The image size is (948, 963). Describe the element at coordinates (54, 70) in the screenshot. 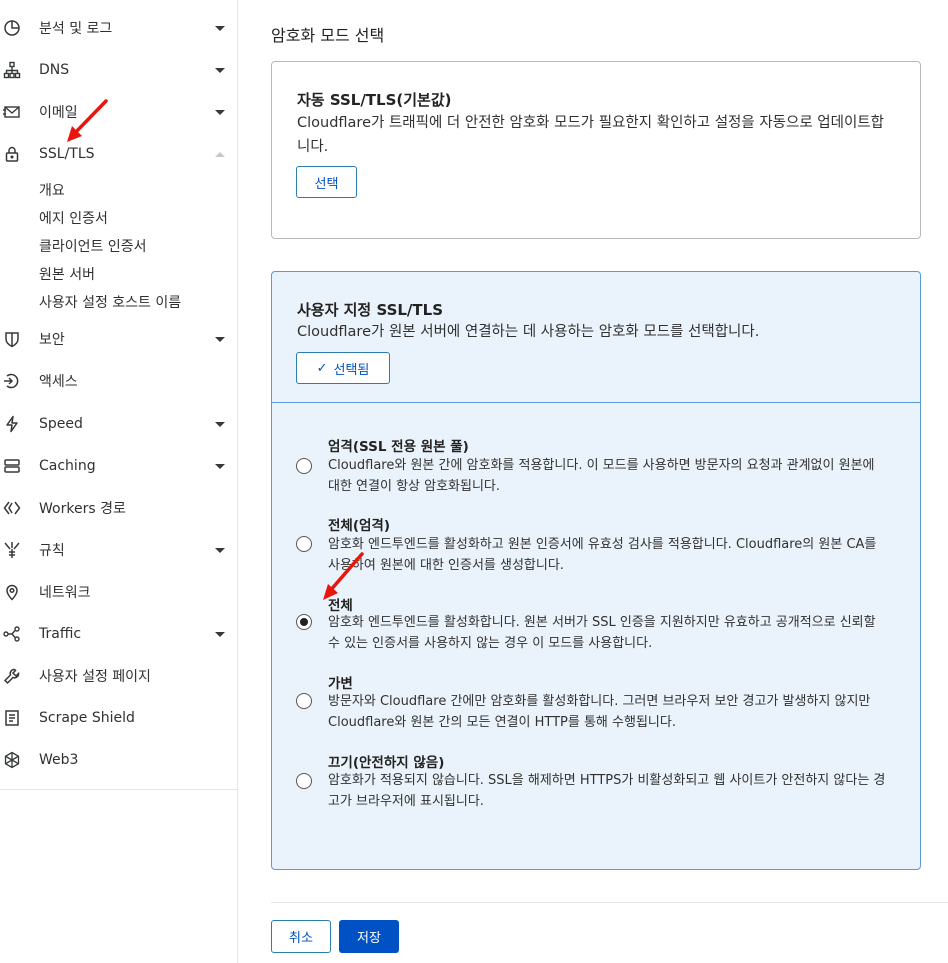

I see `sidebar-item-label: DNS` at that location.